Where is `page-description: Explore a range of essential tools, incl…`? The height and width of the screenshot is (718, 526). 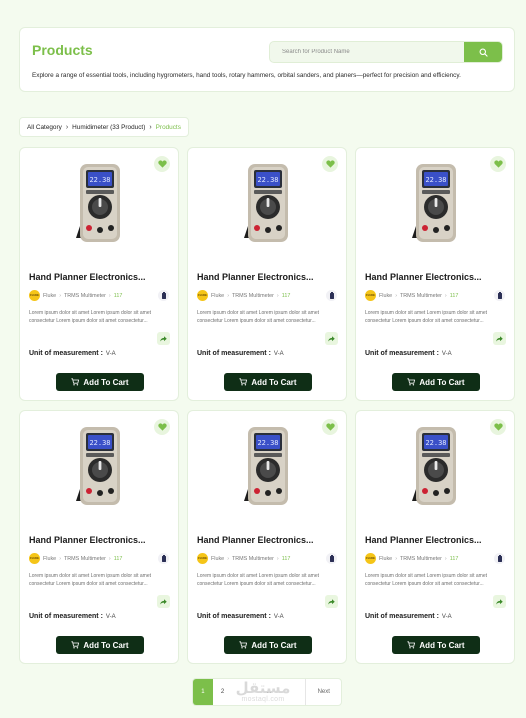 page-description: Explore a range of essential tools, incl… is located at coordinates (246, 75).